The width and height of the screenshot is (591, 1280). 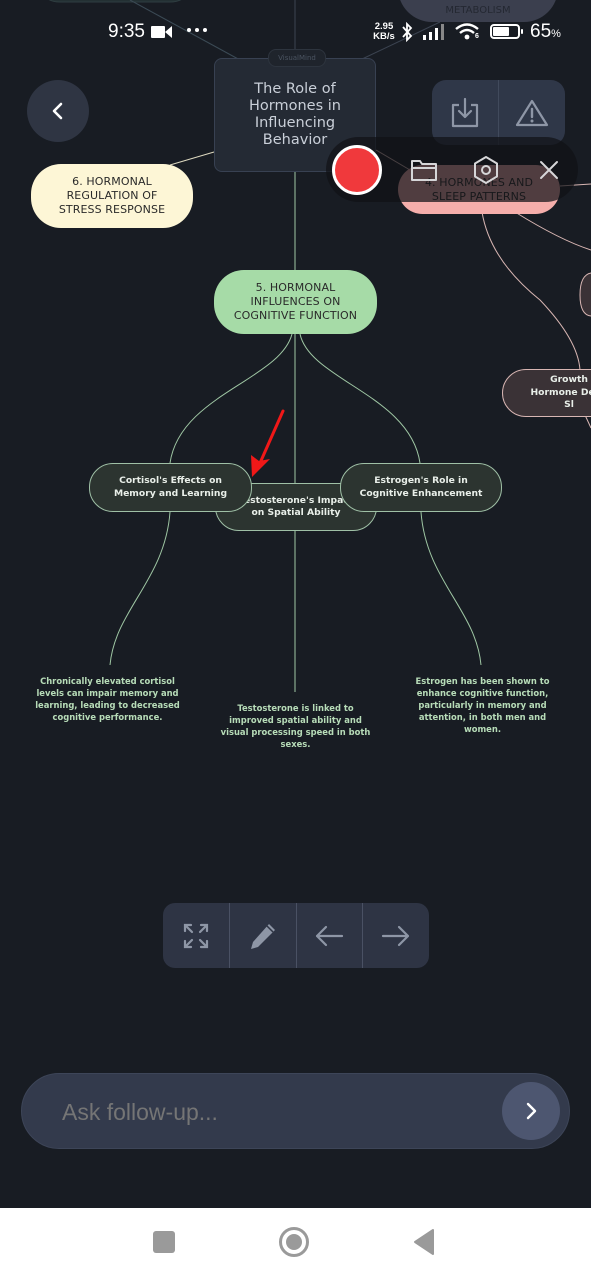 What do you see at coordinates (501, 31) in the screenshot?
I see `battery-fill` at bounding box center [501, 31].